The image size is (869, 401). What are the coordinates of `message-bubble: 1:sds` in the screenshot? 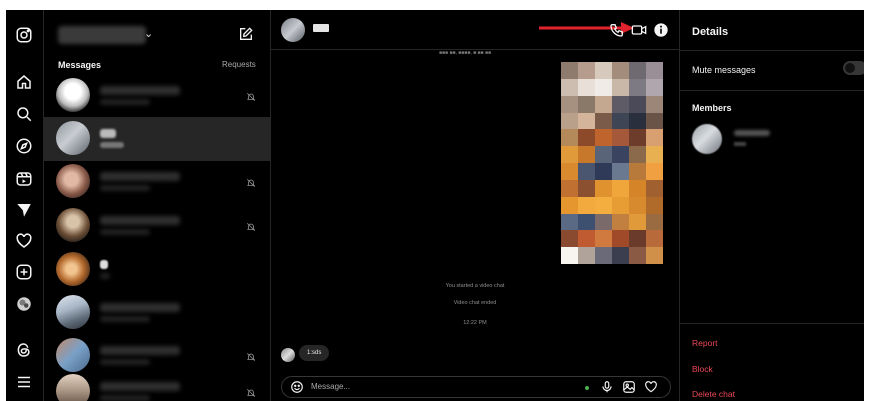 It's located at (314, 353).